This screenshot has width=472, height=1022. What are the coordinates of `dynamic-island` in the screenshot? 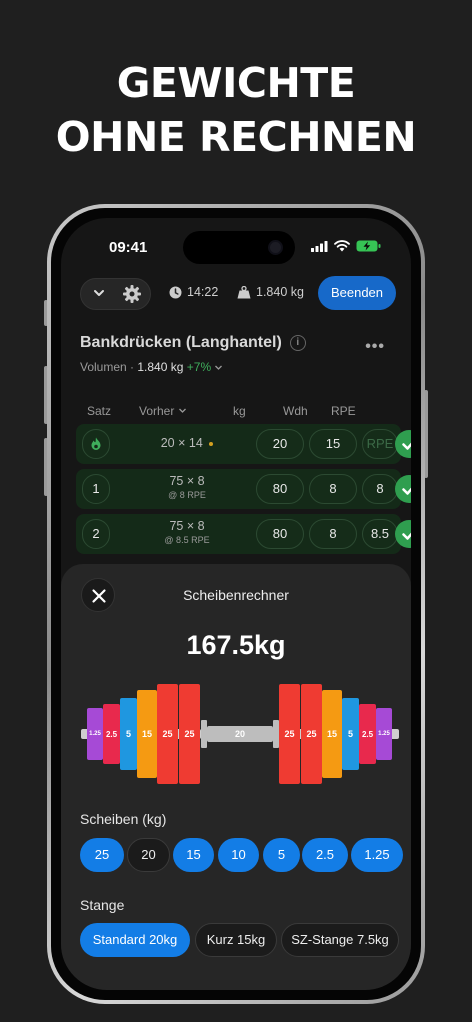 It's located at (239, 247).